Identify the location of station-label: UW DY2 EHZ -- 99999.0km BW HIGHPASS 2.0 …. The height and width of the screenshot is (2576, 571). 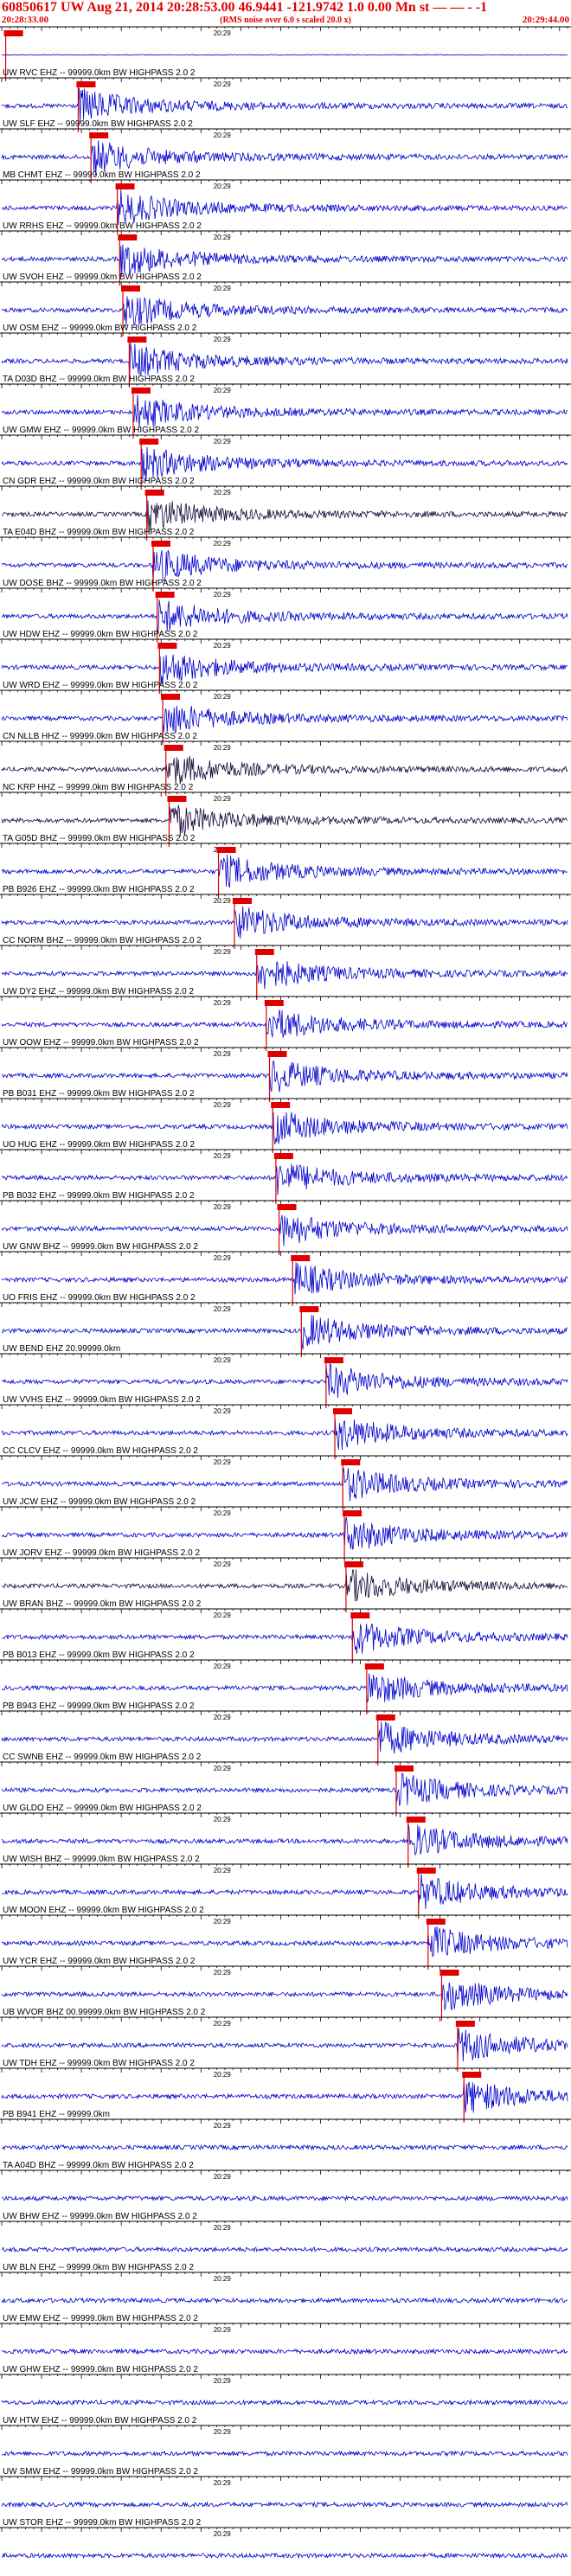
(98, 991).